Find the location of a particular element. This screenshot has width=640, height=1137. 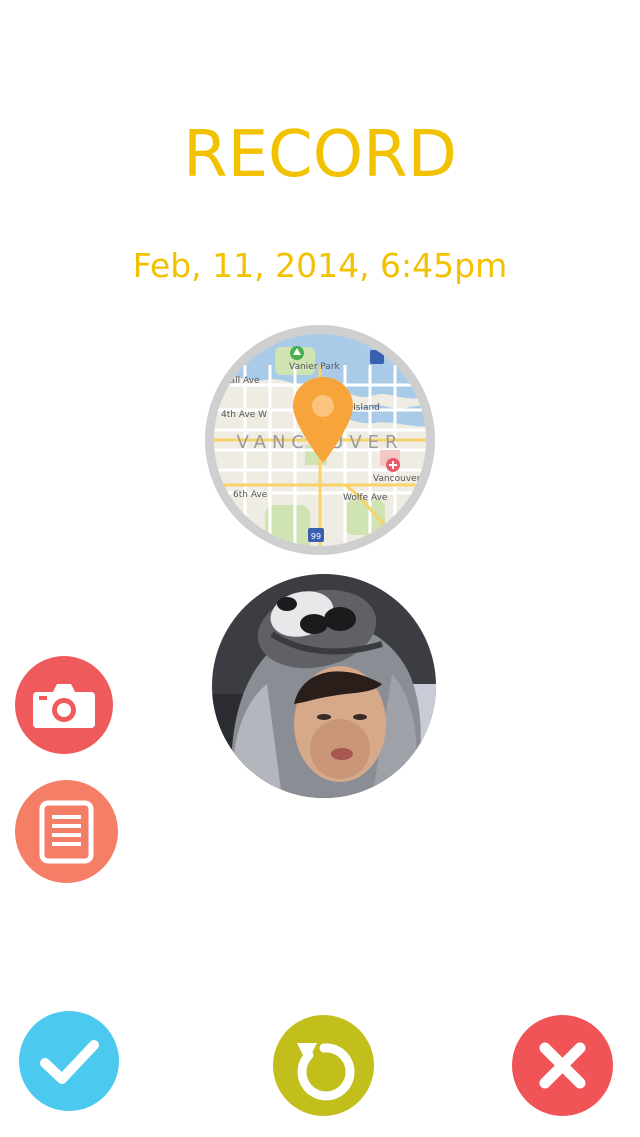

checkmark-icon is located at coordinates (69, 1062).